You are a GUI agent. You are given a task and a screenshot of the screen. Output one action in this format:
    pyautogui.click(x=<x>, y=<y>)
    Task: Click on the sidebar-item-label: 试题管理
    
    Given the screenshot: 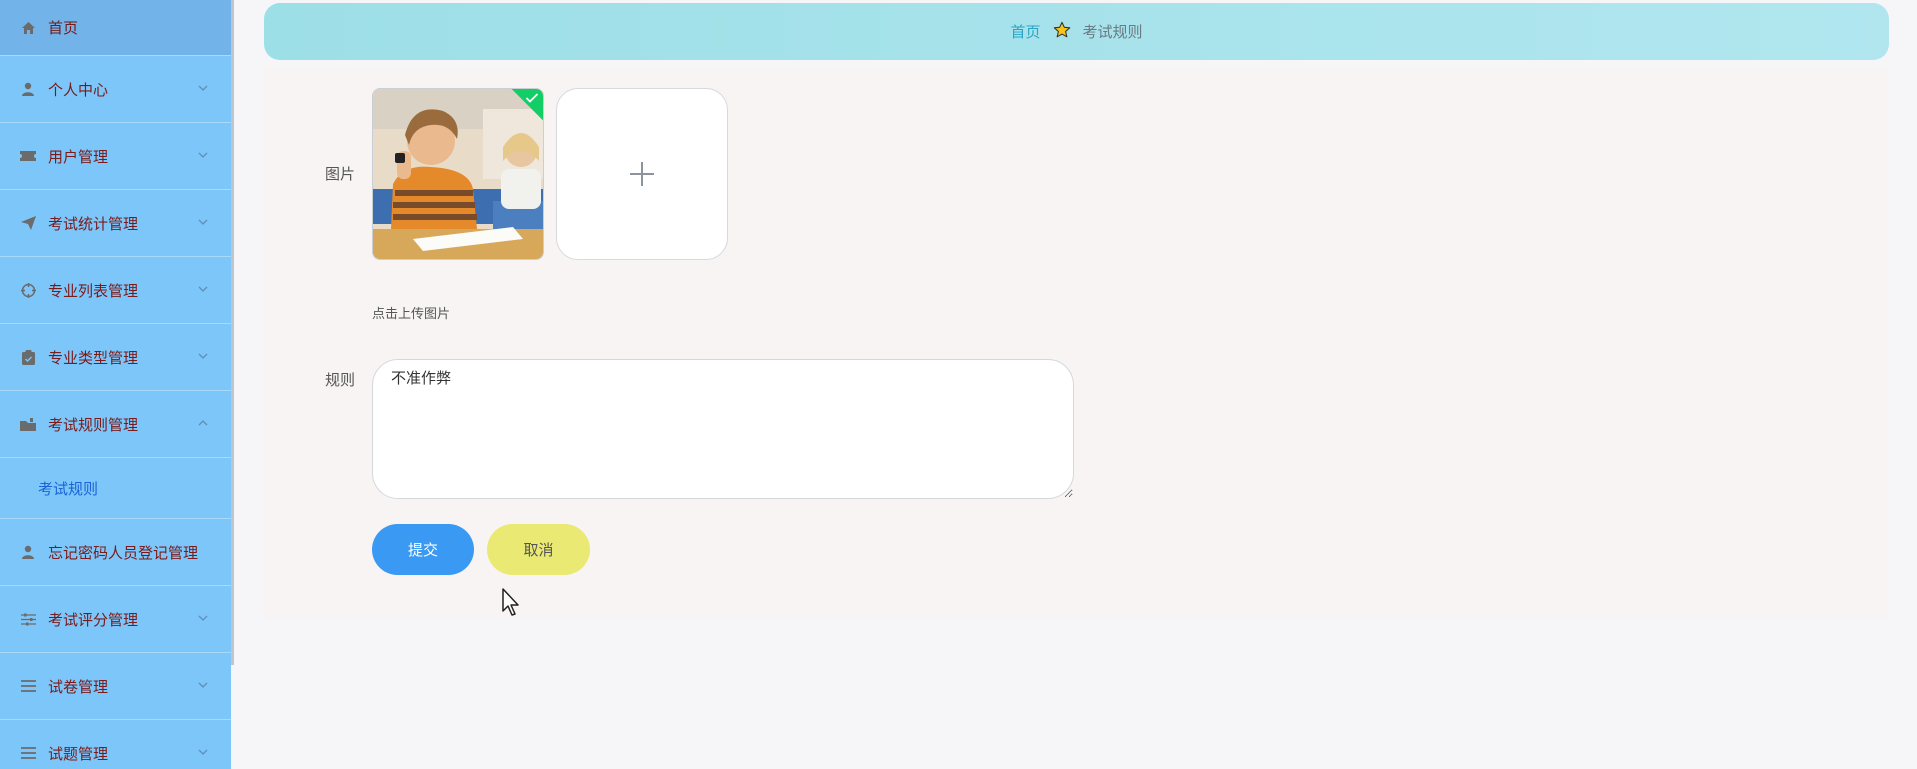 What is the action you would take?
    pyautogui.click(x=78, y=753)
    